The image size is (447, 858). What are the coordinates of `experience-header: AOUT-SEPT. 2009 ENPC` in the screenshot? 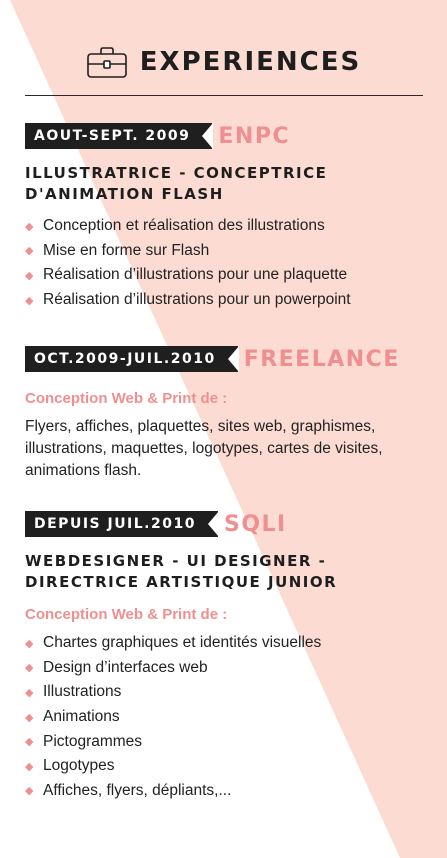 It's located at (188, 136).